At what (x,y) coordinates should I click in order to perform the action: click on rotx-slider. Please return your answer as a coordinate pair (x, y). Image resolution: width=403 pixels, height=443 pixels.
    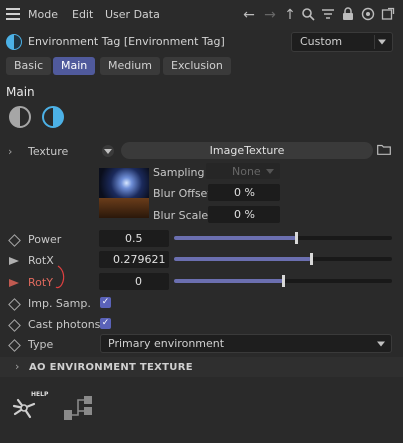
    Looking at the image, I should click on (283, 259).